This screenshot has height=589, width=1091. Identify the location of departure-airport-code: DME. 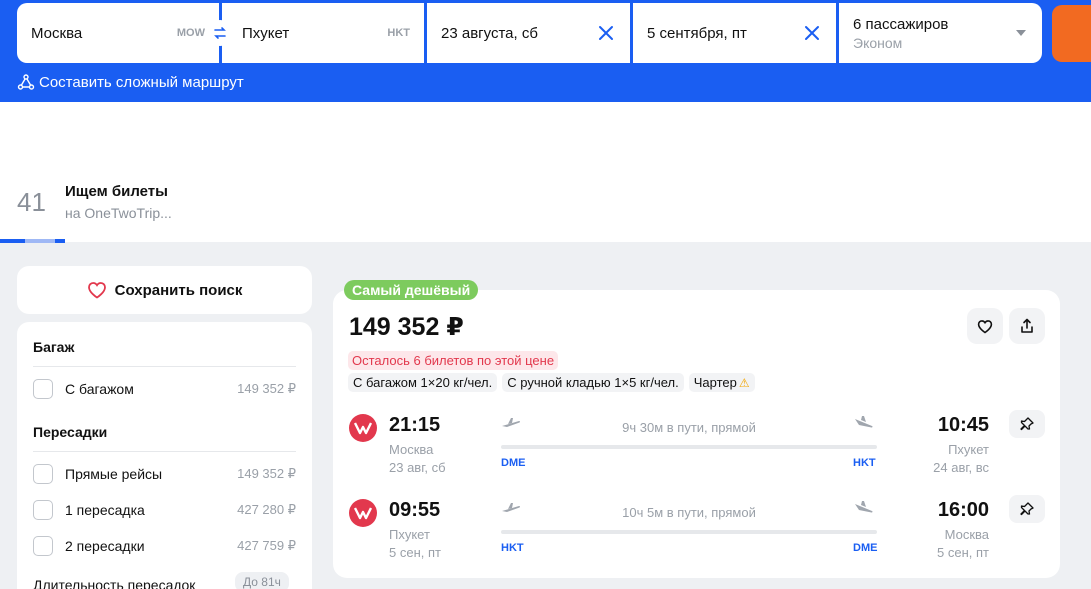
(513, 463).